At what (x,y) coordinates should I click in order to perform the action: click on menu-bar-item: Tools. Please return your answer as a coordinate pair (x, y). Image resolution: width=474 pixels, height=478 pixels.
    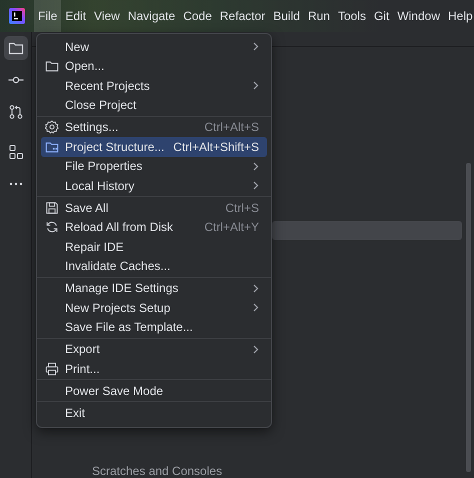
    Looking at the image, I should click on (352, 16).